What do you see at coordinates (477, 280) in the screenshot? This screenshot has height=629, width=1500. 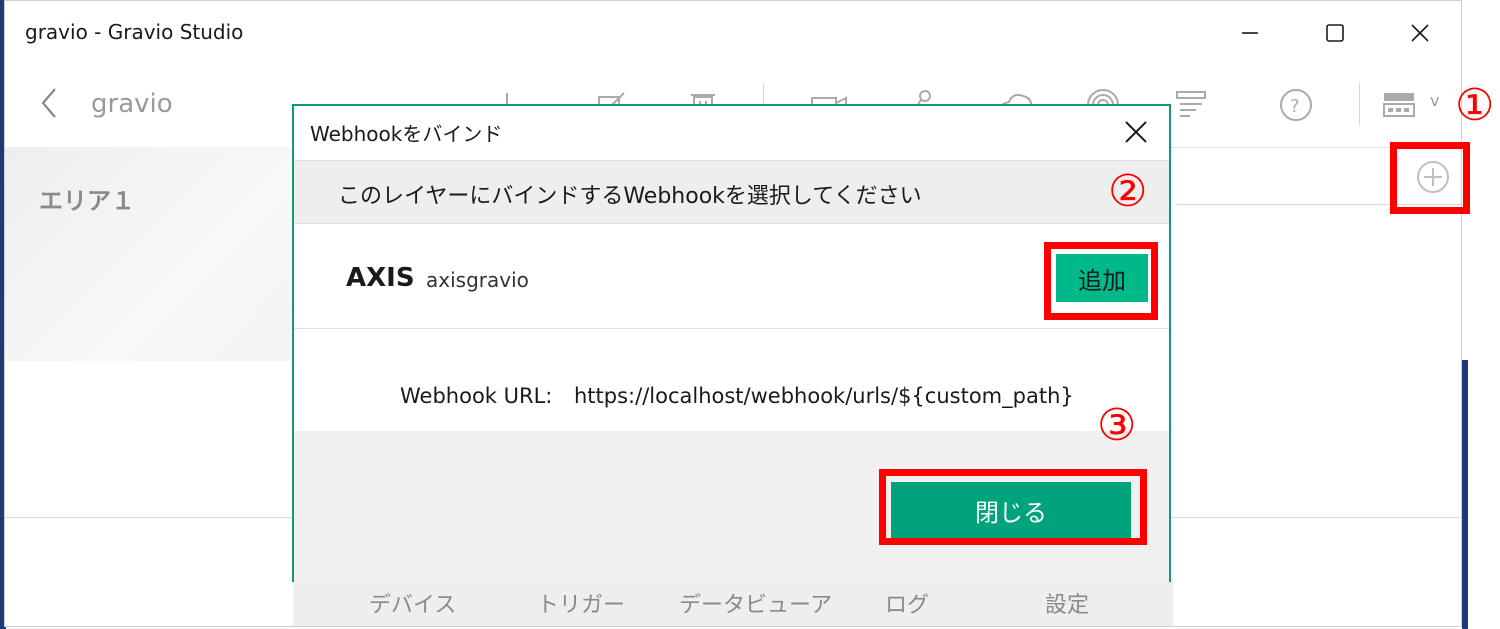 I see `webhook-id: axisgravio` at bounding box center [477, 280].